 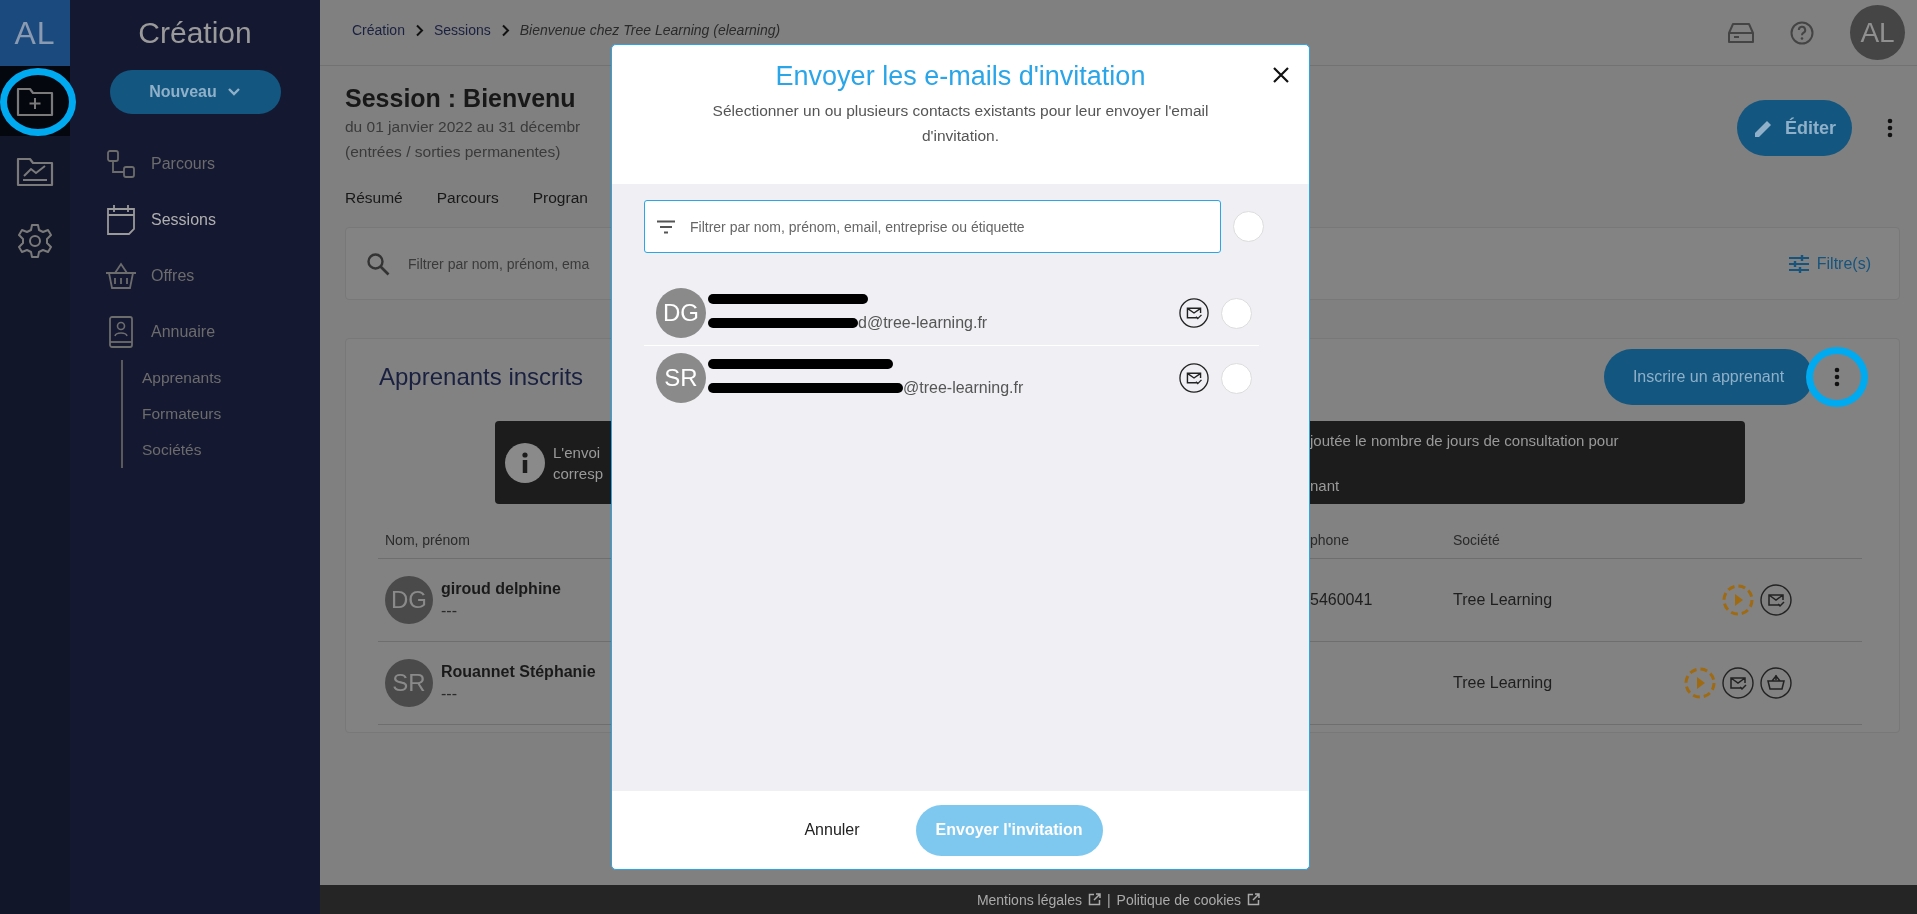 I want to click on sidebar-subitem: Sociétés, so click(x=231, y=450).